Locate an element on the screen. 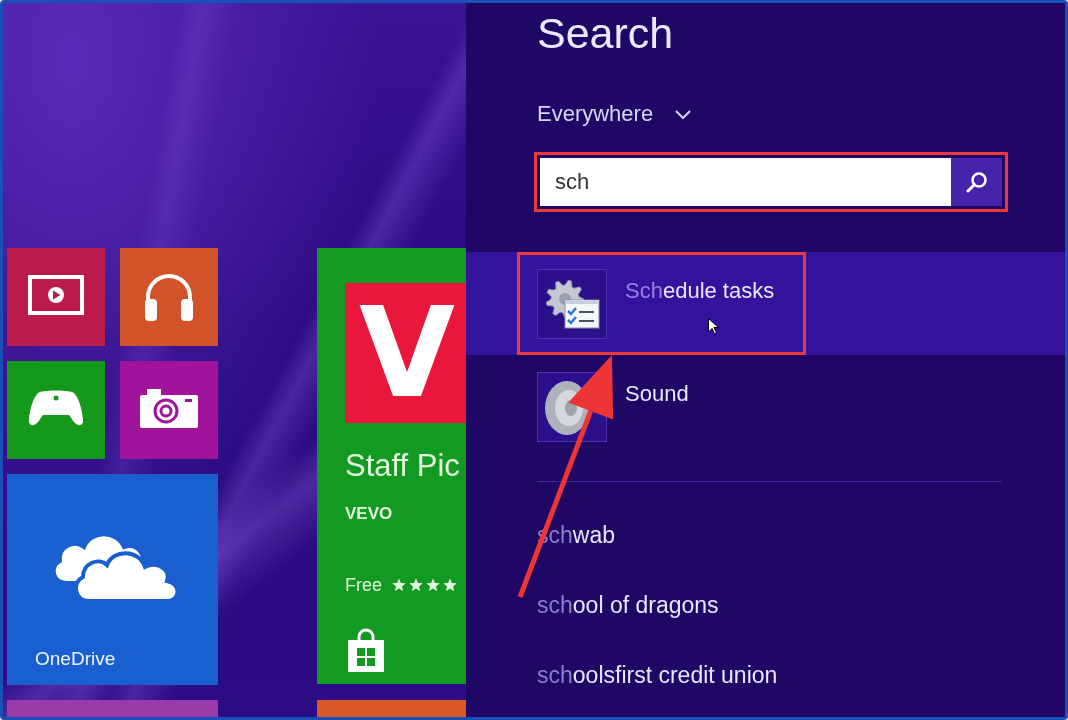  search-icon is located at coordinates (976, 182).